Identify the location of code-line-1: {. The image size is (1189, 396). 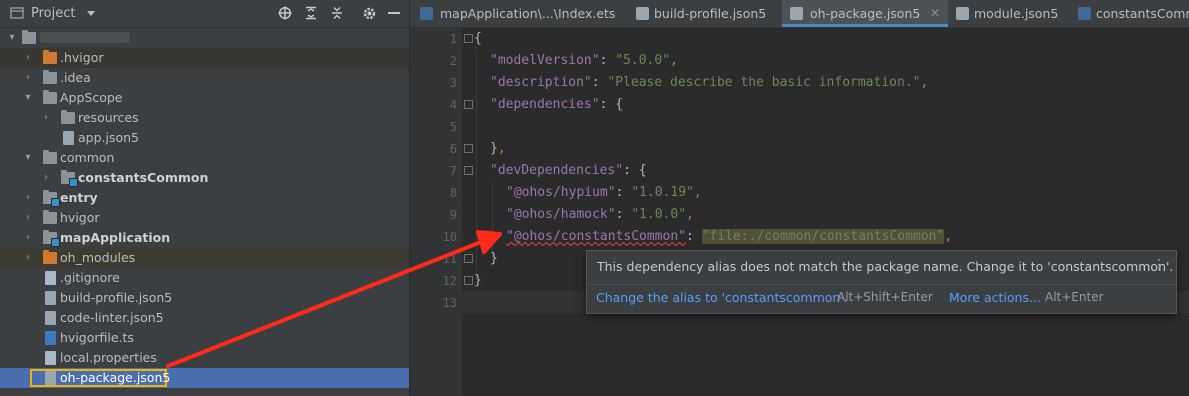
(478, 38).